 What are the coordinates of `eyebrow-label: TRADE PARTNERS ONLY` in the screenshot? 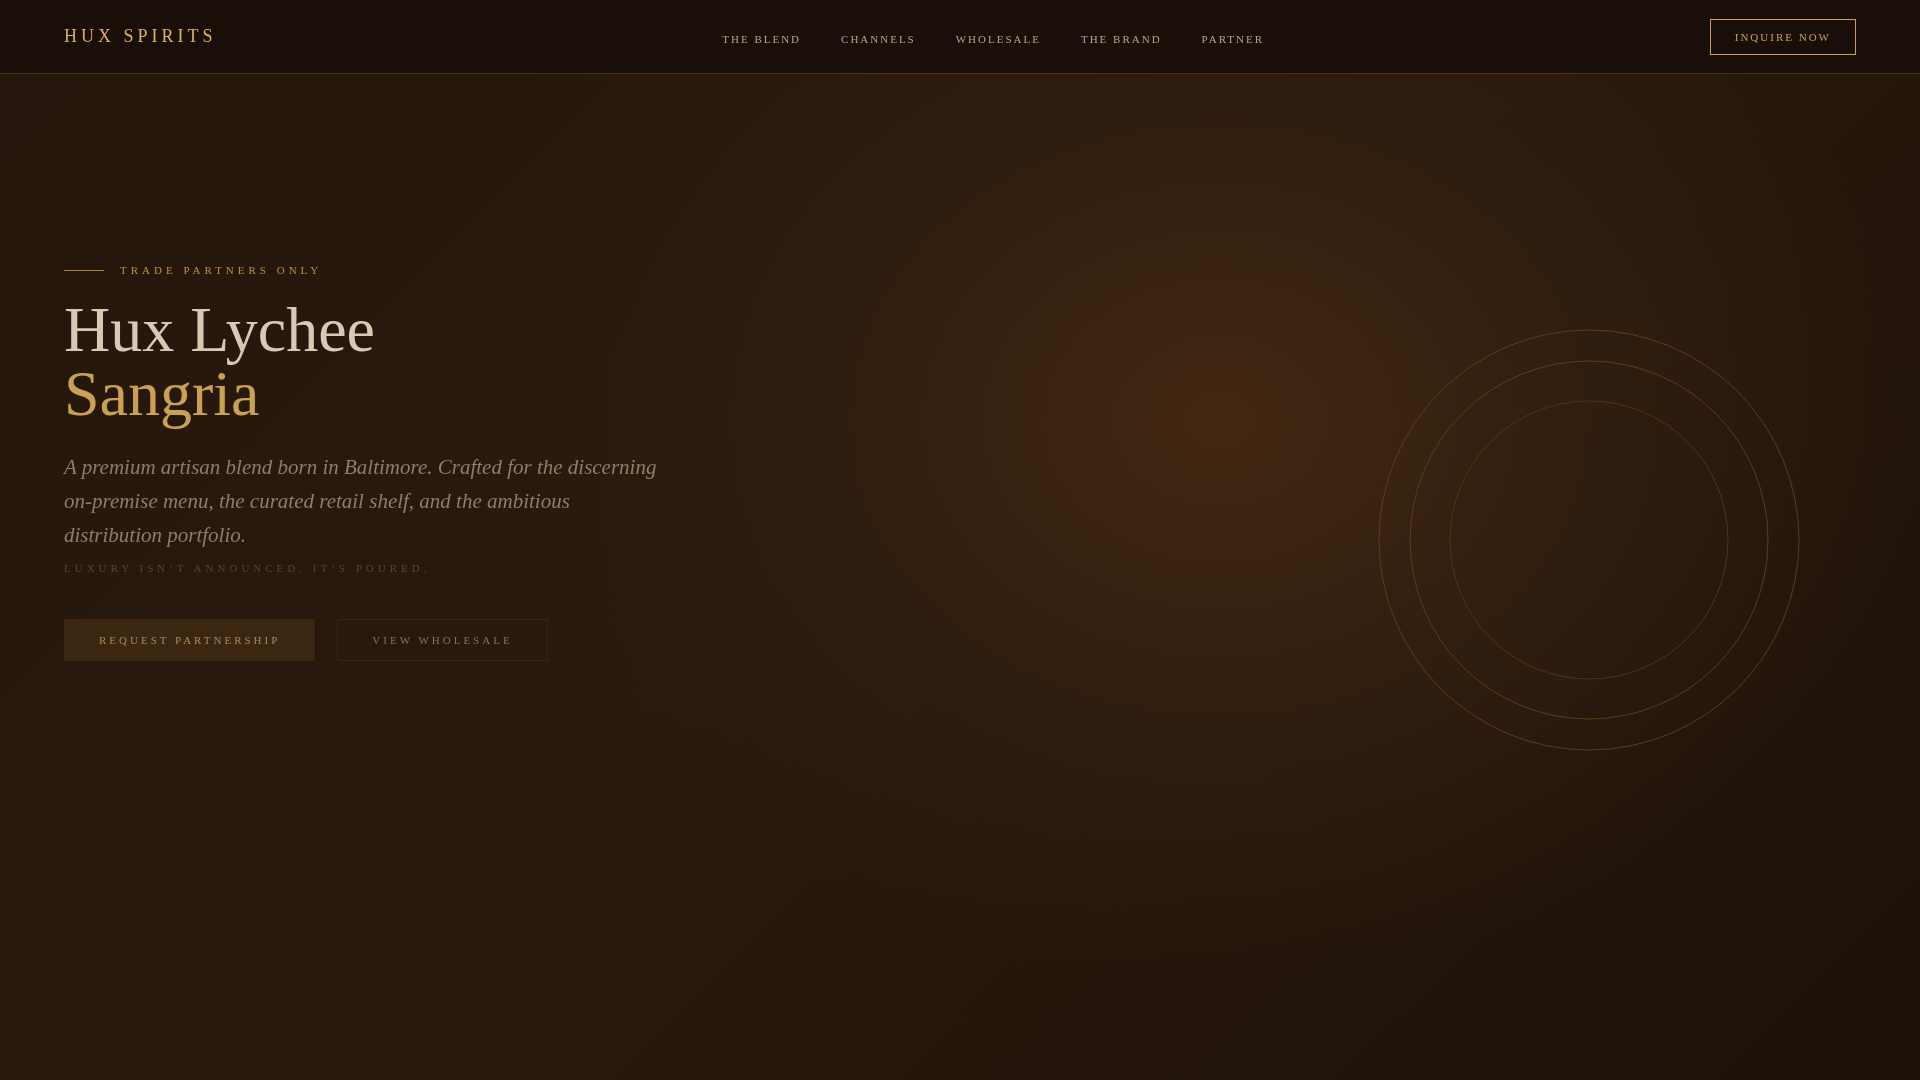 It's located at (221, 270).